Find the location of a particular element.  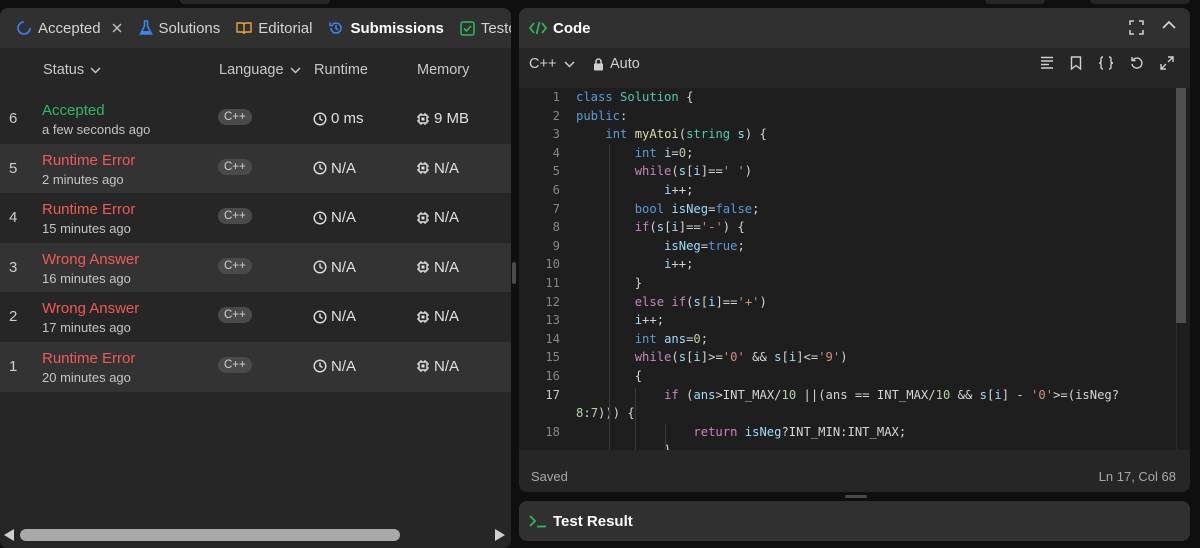

code-token: && is located at coordinates (965, 394).